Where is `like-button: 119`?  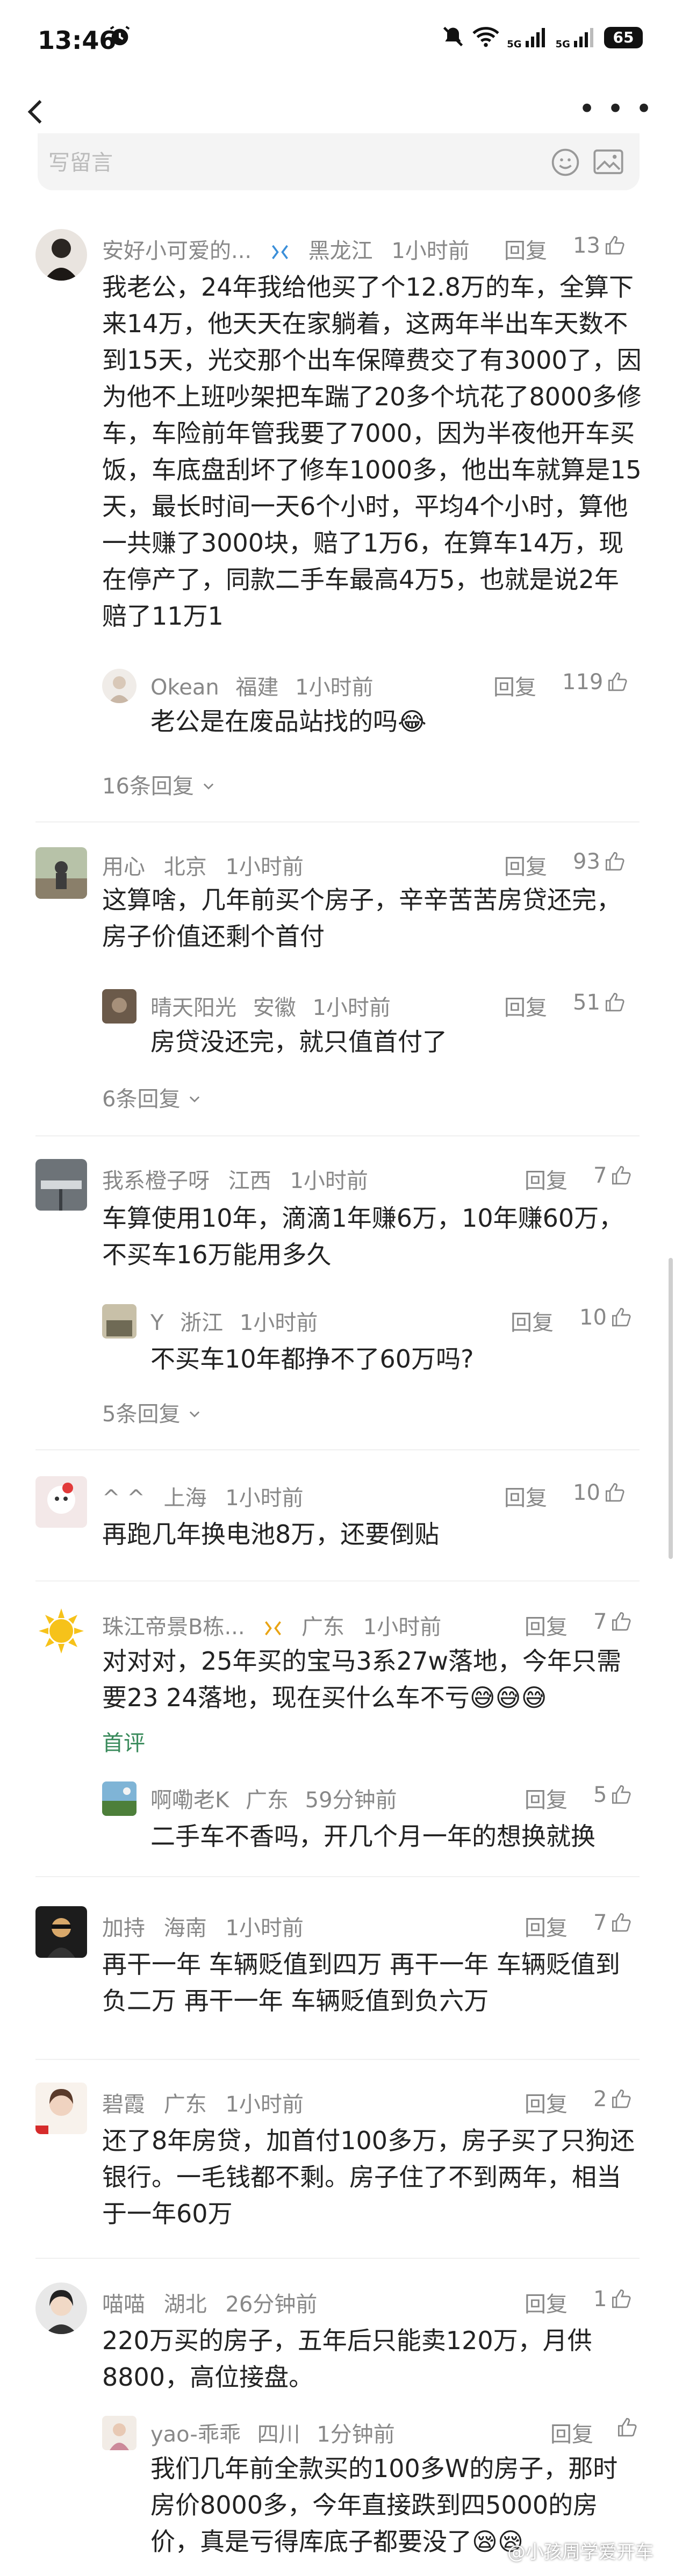
like-button: 119 is located at coordinates (595, 682).